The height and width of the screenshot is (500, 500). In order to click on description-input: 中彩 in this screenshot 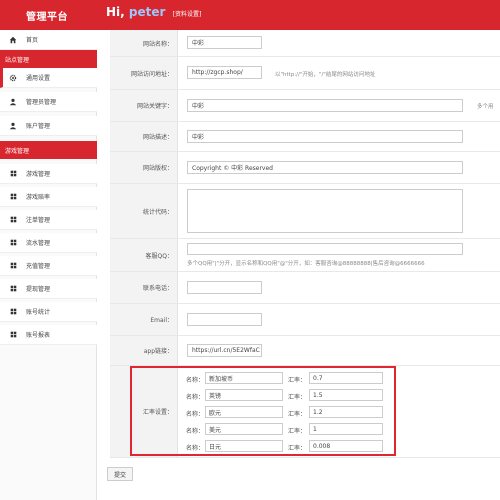, I will do `click(325, 136)`.